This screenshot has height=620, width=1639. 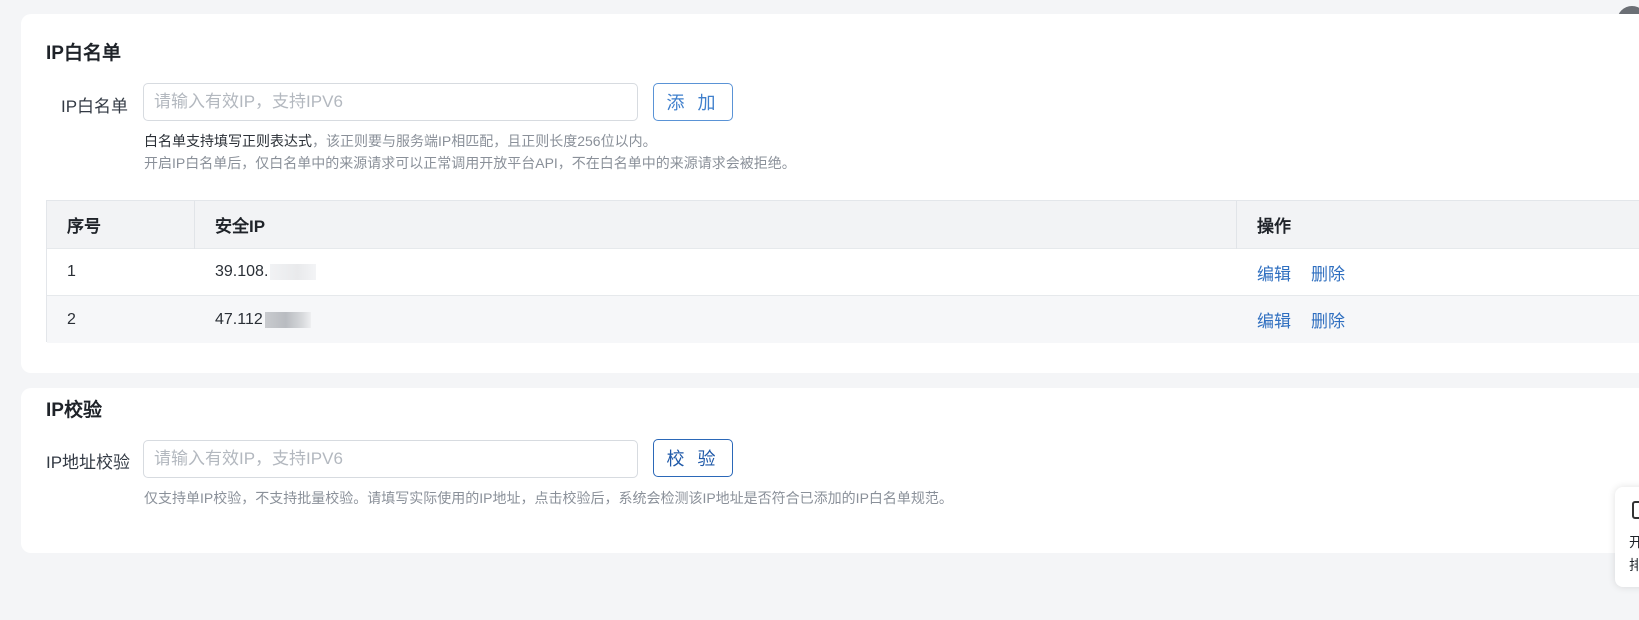 What do you see at coordinates (843, 225) in the screenshot?
I see `table-header-row: 序号 安全IP 操作` at bounding box center [843, 225].